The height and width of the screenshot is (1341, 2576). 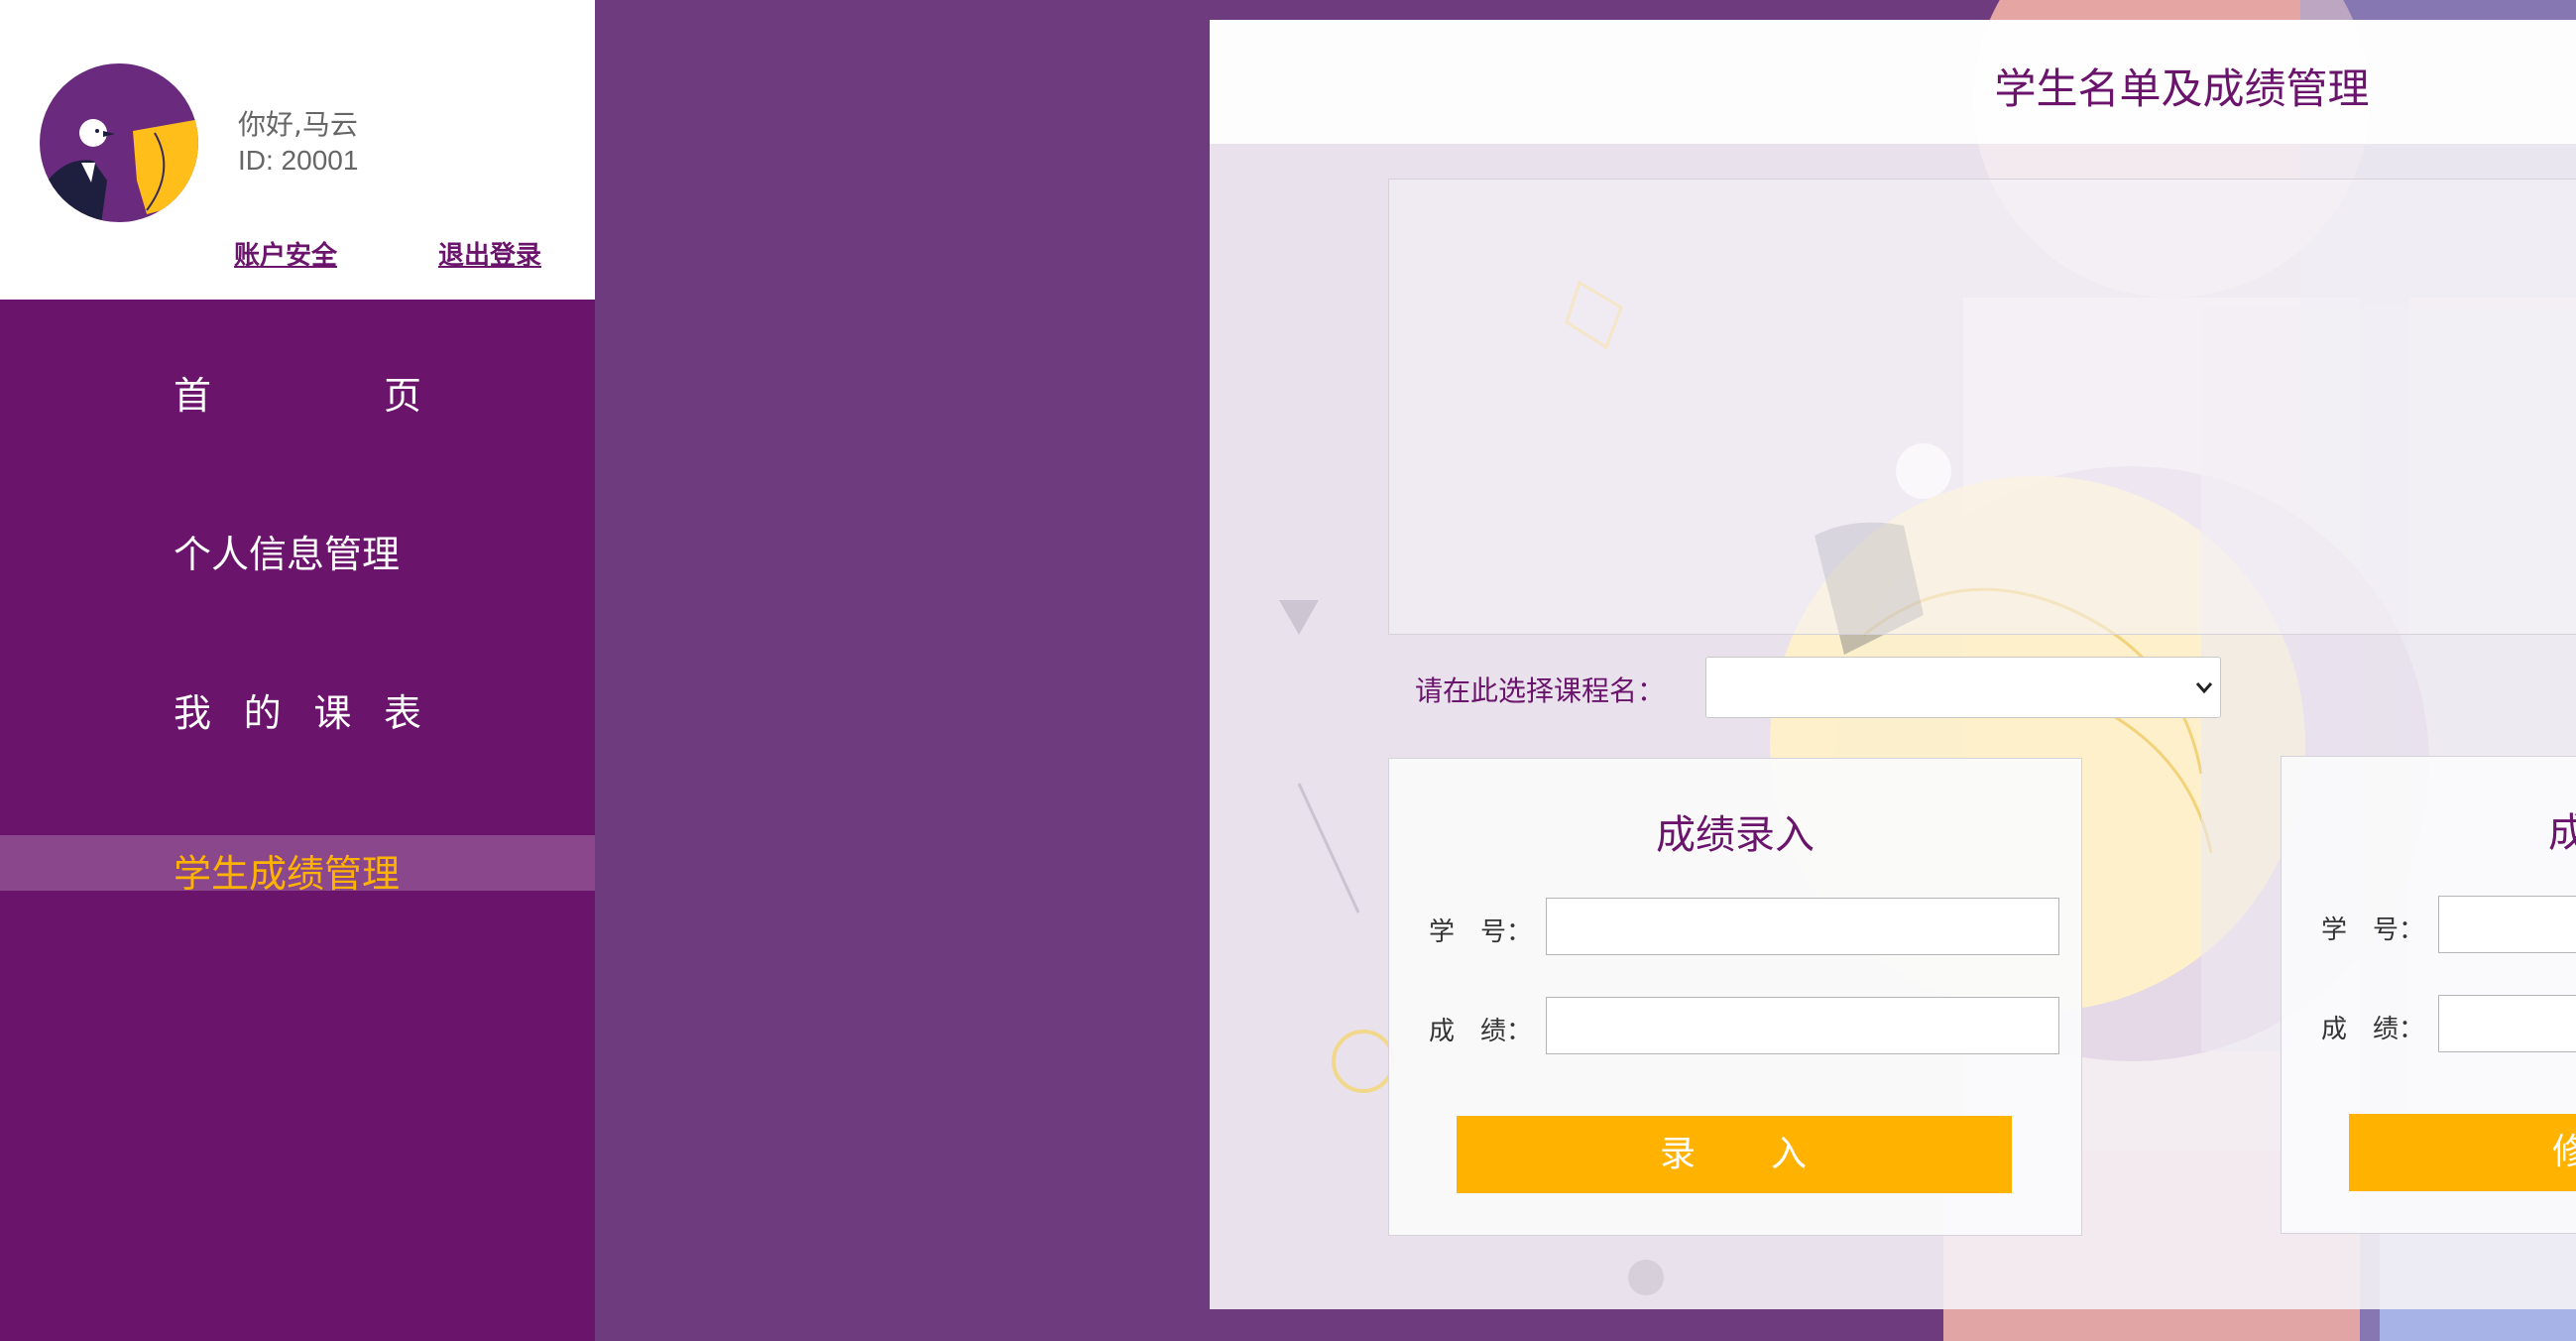 I want to click on grade-entry-card: 成绩录入 学 号： 成 绩： 录 入, so click(x=1735, y=997).